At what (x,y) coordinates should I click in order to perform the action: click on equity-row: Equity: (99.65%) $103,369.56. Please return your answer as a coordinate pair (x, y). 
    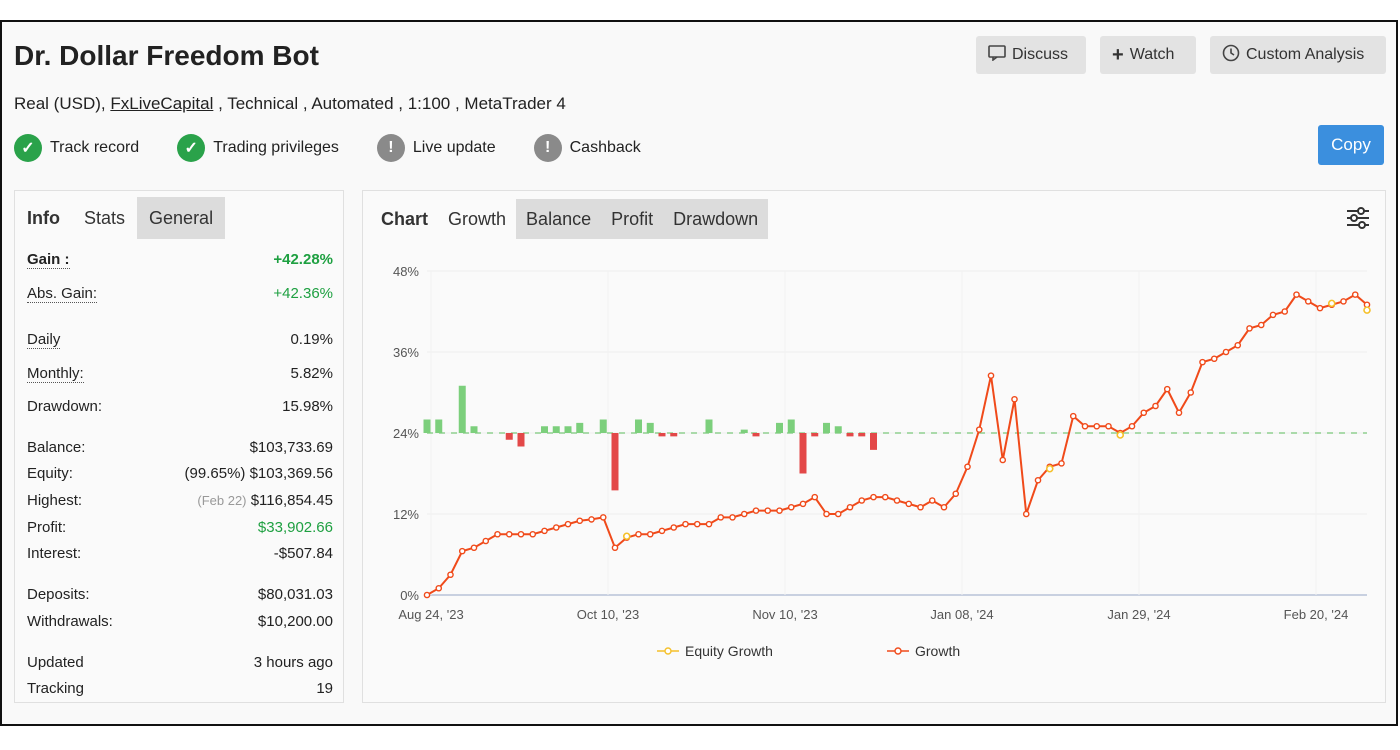
    Looking at the image, I should click on (180, 473).